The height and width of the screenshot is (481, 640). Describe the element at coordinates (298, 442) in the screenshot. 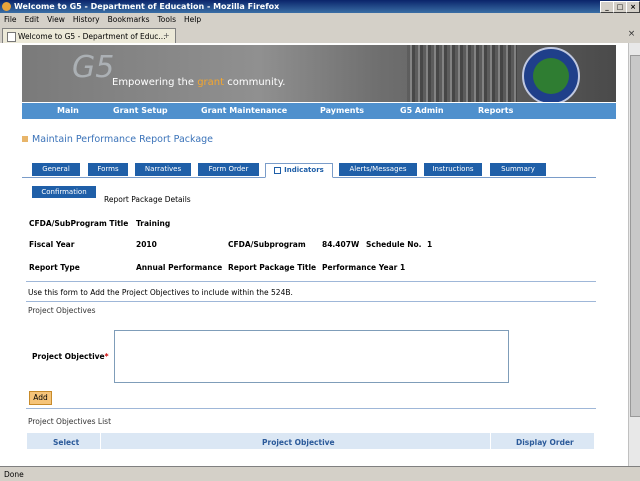

I see `column-project-objective: Project Objective` at that location.